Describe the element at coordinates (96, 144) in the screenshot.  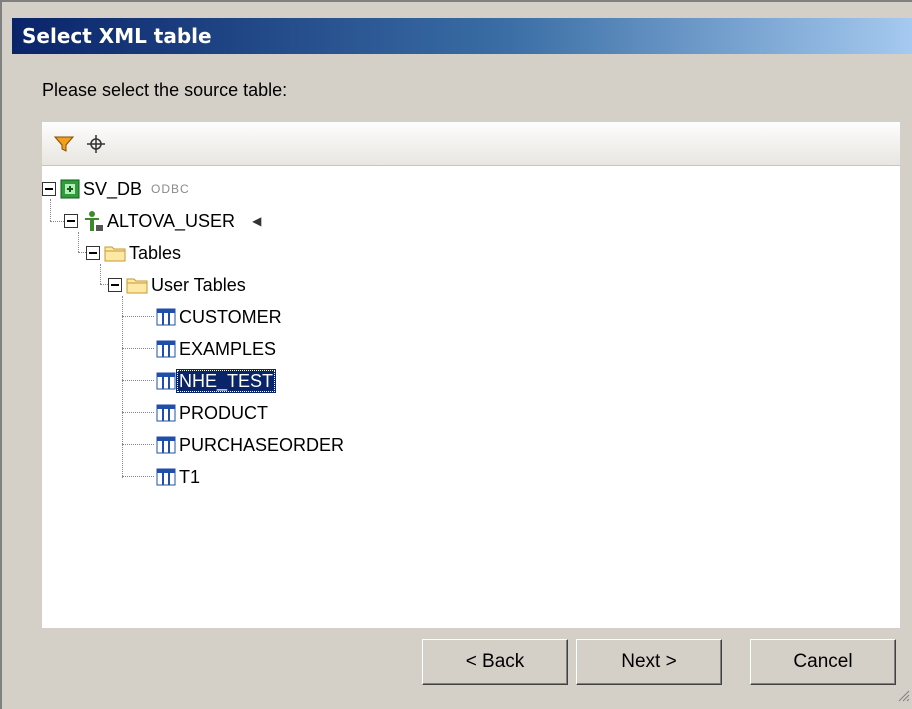
I see `locate-icon` at that location.